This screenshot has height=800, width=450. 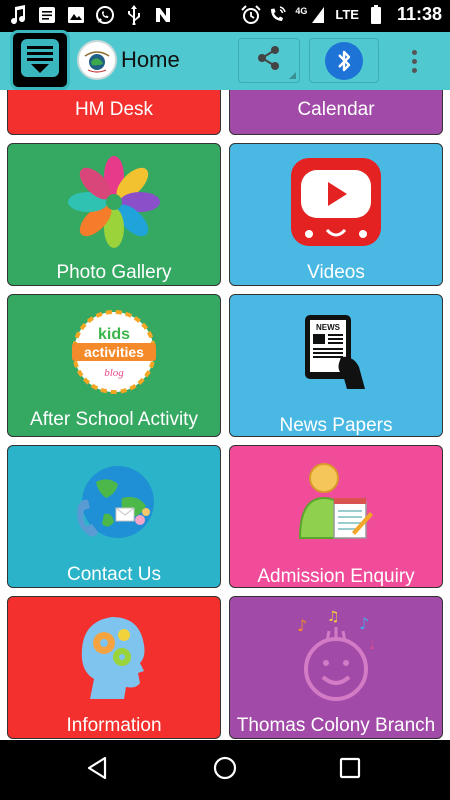 I want to click on globe-contact-icon, so click(x=114, y=506).